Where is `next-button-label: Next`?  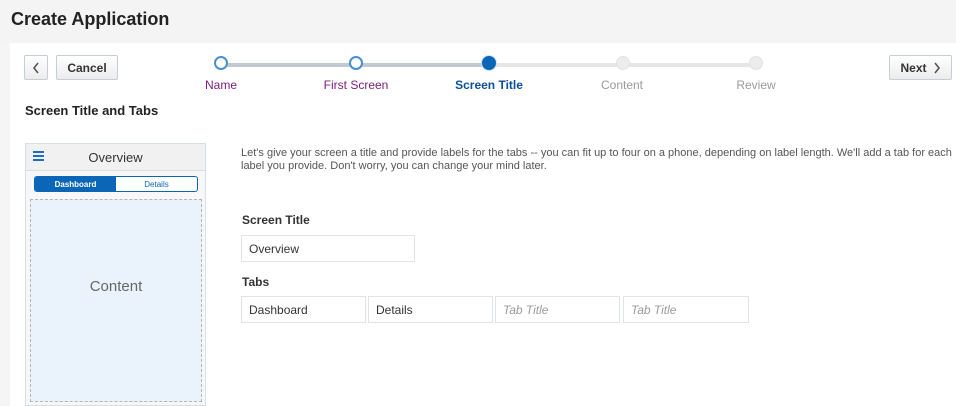
next-button-label: Next is located at coordinates (913, 67).